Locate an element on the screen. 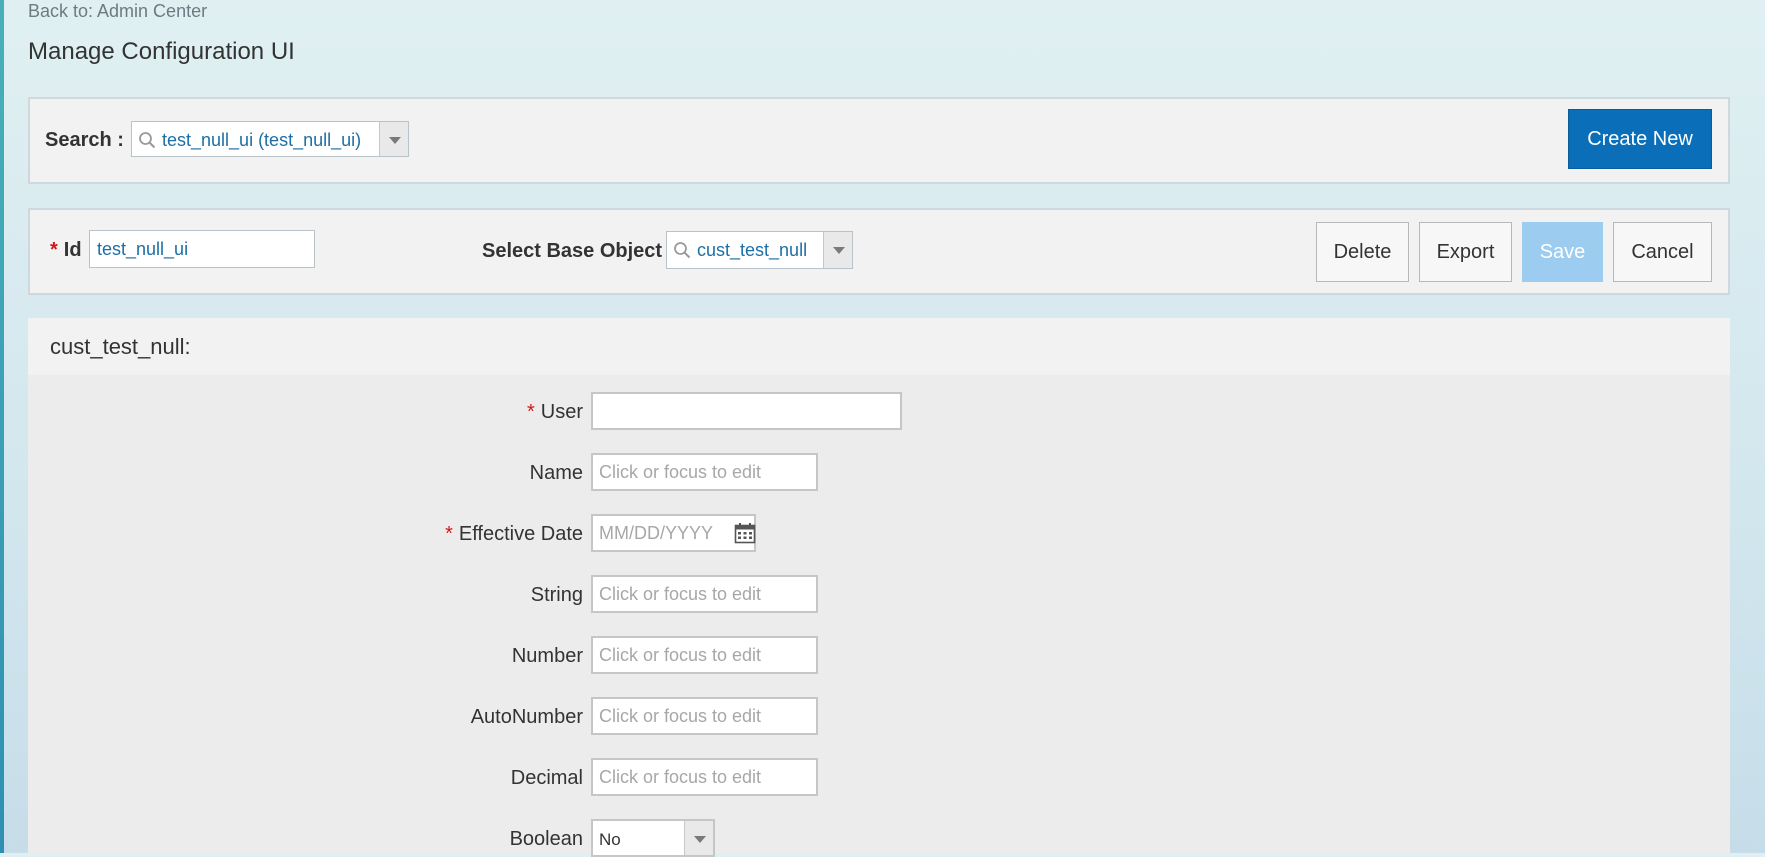 This screenshot has height=857, width=1765. page-title: Manage Configuration UI is located at coordinates (161, 51).